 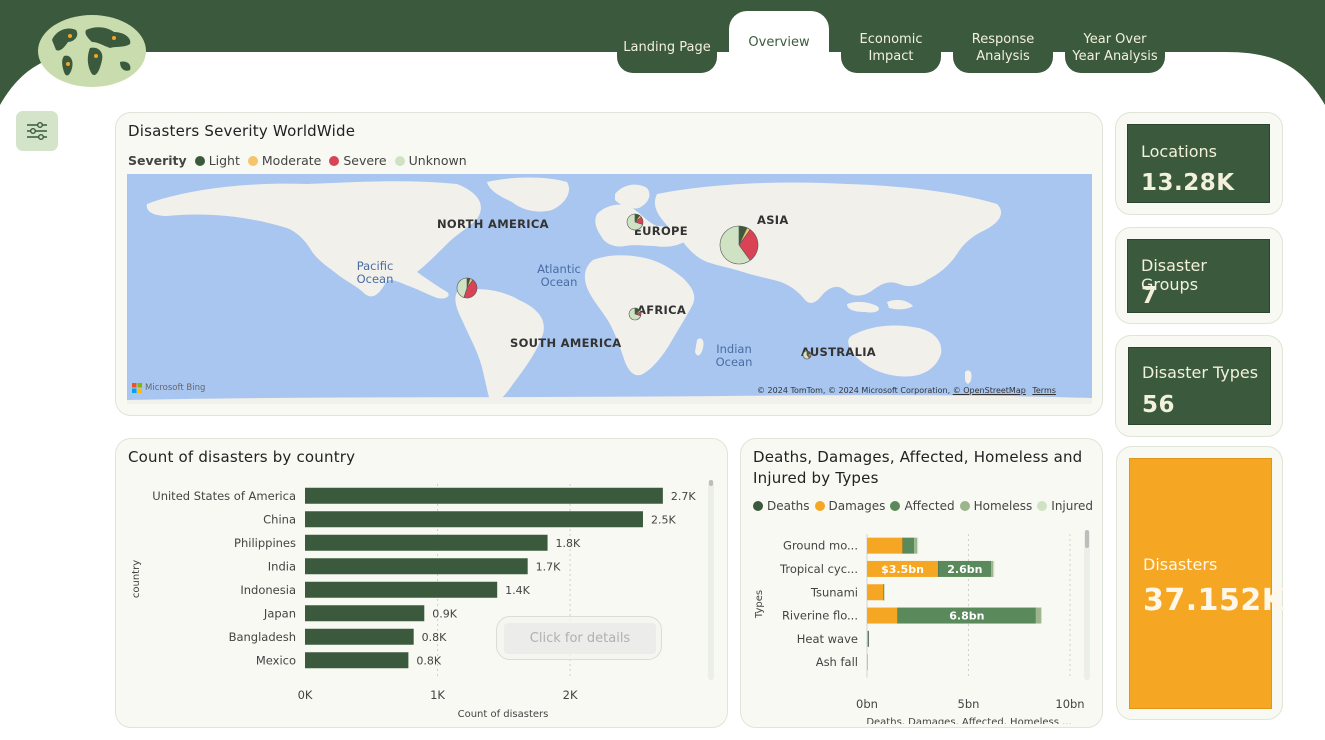 I want to click on kpi-types: Disaster Types 56, so click(x=1199, y=386).